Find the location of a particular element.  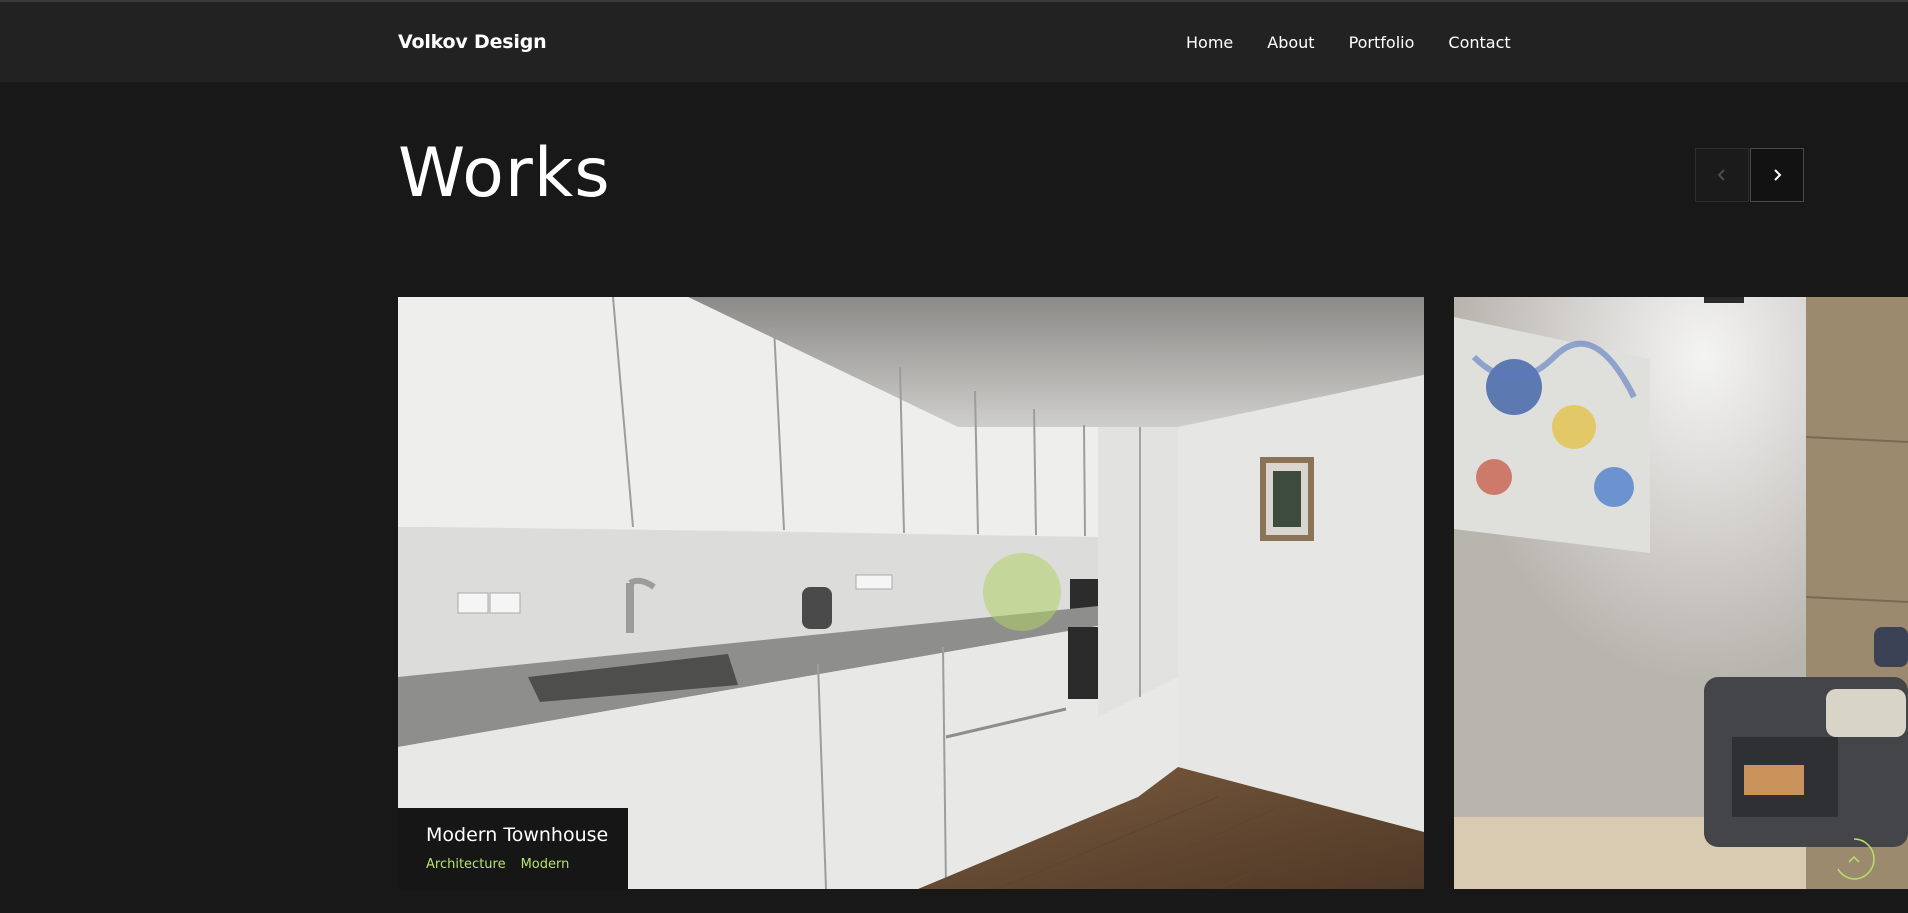

nav-contact: Contact is located at coordinates (1479, 42).